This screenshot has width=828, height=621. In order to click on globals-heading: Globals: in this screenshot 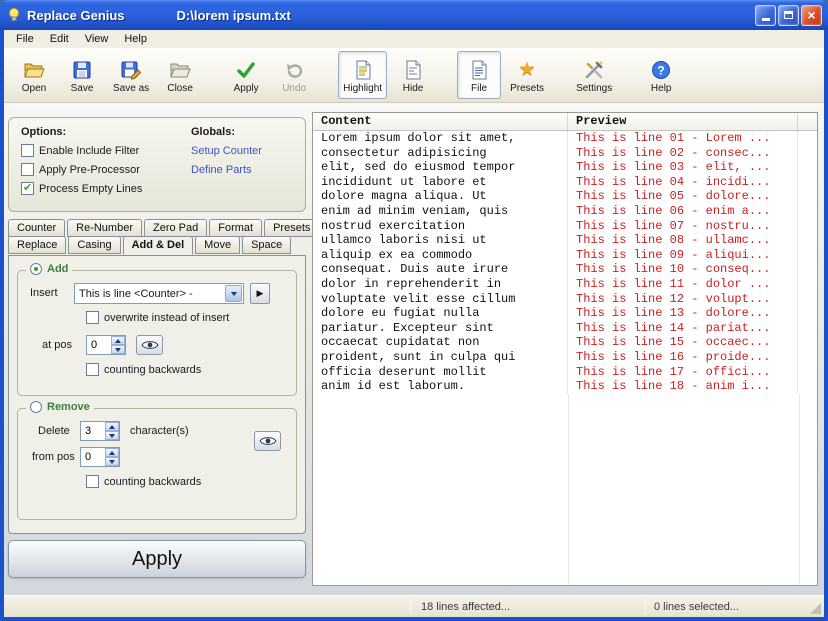, I will do `click(213, 132)`.